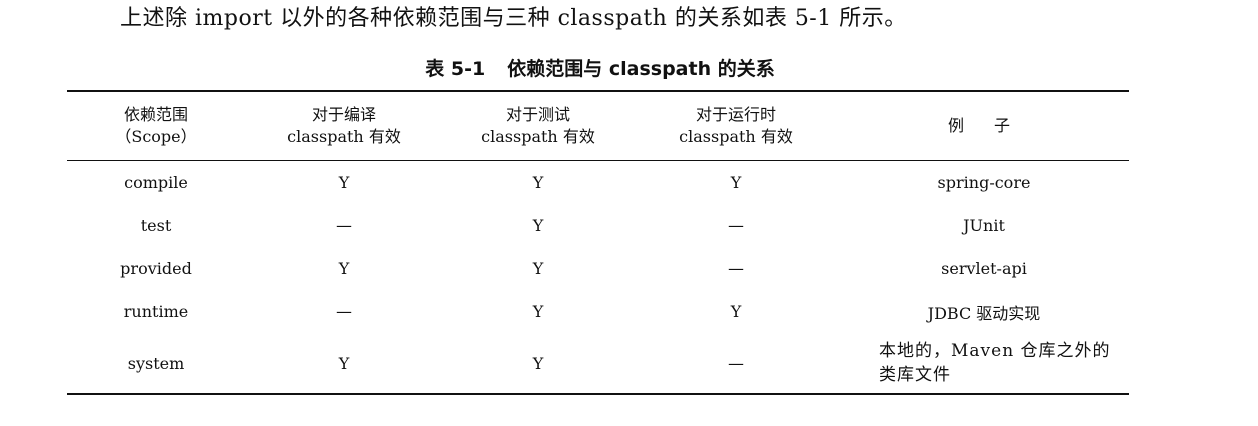 This screenshot has width=1258, height=426. What do you see at coordinates (155, 114) in the screenshot?
I see `header-scope-line1: 依赖范围` at bounding box center [155, 114].